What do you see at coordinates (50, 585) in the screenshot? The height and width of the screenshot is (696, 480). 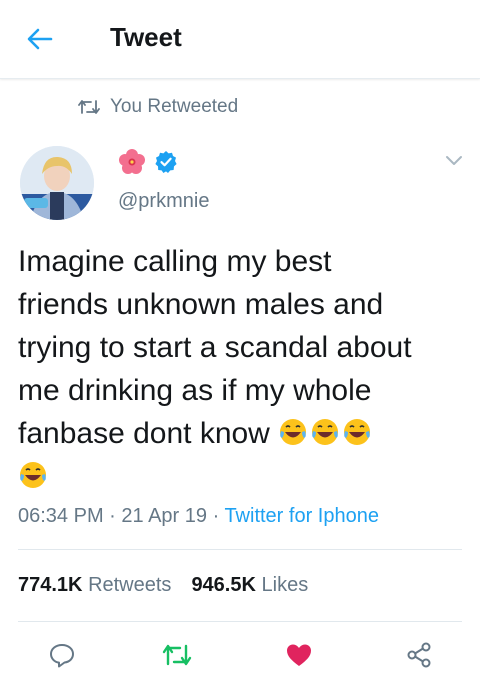 I see `retweets-count: 774.1K` at bounding box center [50, 585].